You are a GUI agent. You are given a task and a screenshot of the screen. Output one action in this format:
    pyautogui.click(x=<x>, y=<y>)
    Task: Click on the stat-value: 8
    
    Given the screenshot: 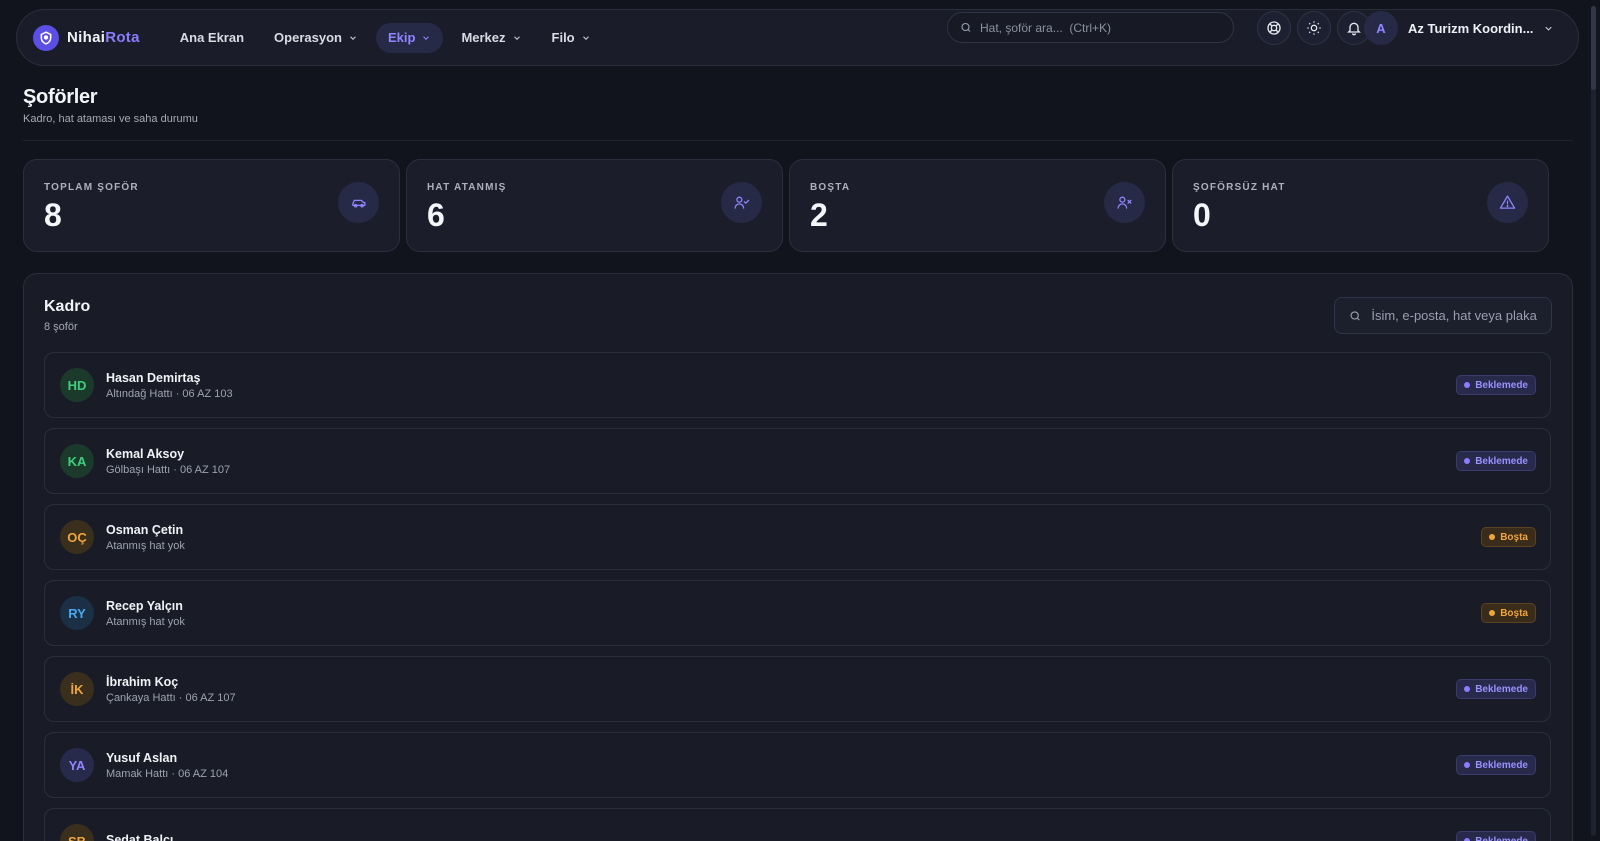 What is the action you would take?
    pyautogui.click(x=53, y=215)
    